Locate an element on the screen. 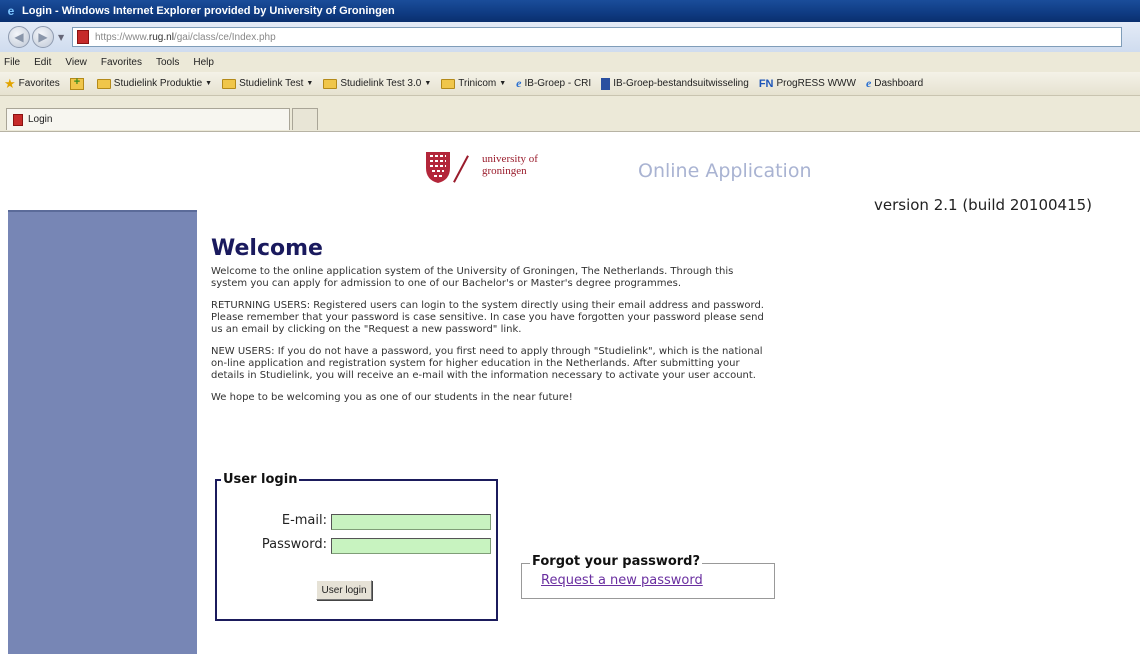 Image resolution: width=1140 pixels, height=654 pixels. menu-favorites: Favorites is located at coordinates (121, 62).